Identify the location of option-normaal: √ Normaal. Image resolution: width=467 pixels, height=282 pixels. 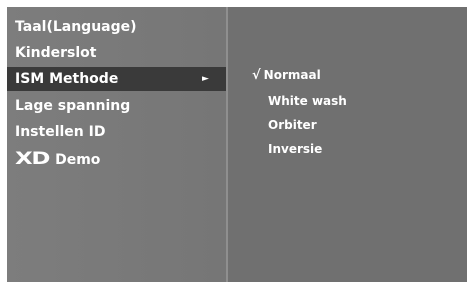
(286, 75).